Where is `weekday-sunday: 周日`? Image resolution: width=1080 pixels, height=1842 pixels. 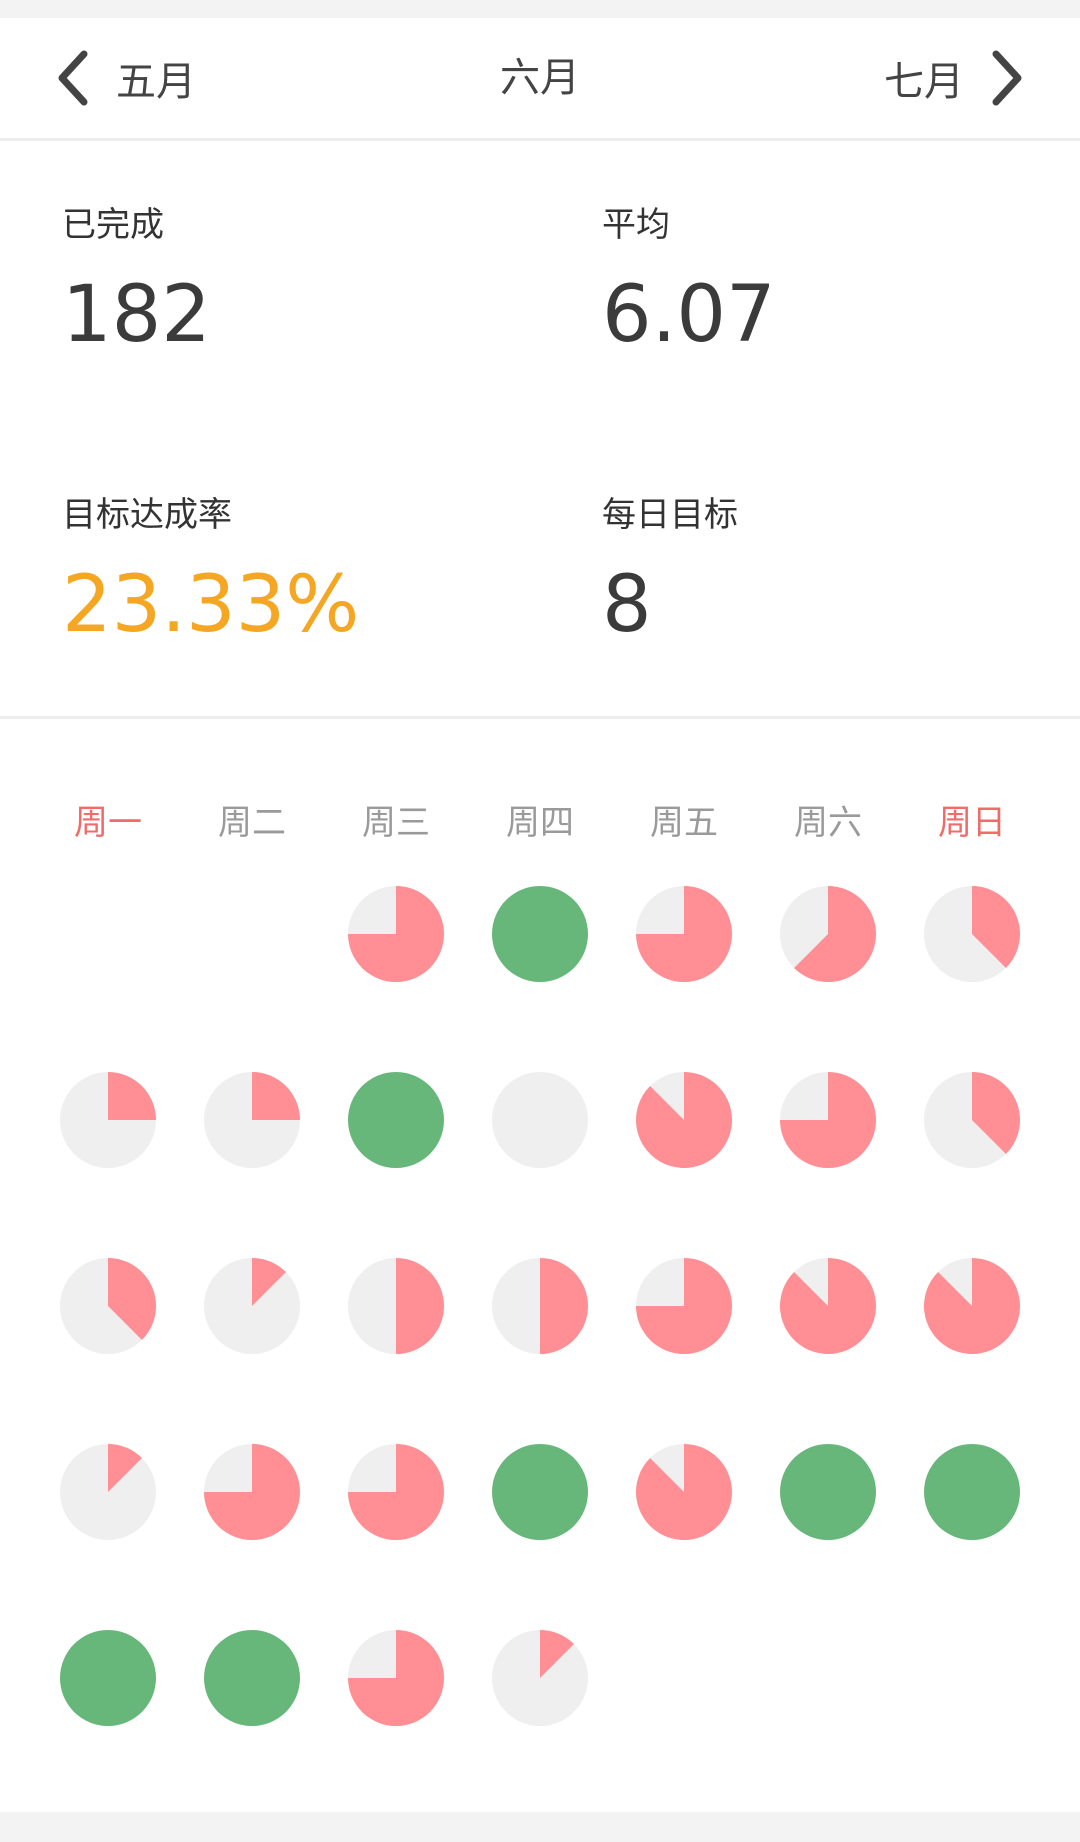 weekday-sunday: 周日 is located at coordinates (972, 823).